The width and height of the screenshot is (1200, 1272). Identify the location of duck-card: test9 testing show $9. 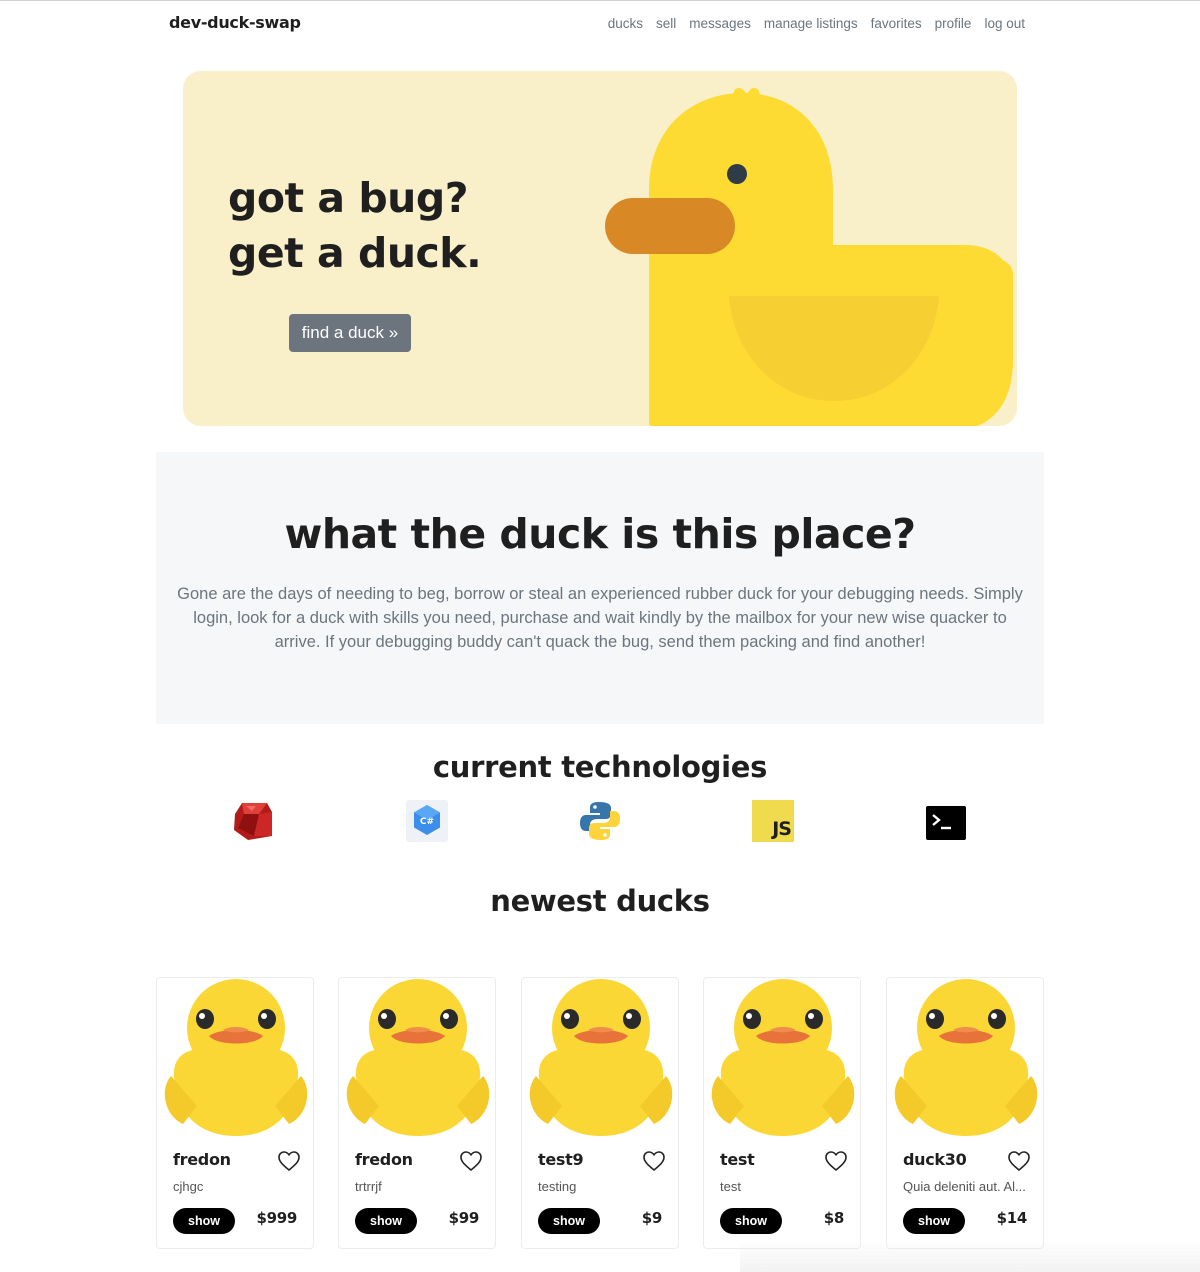
(600, 1113).